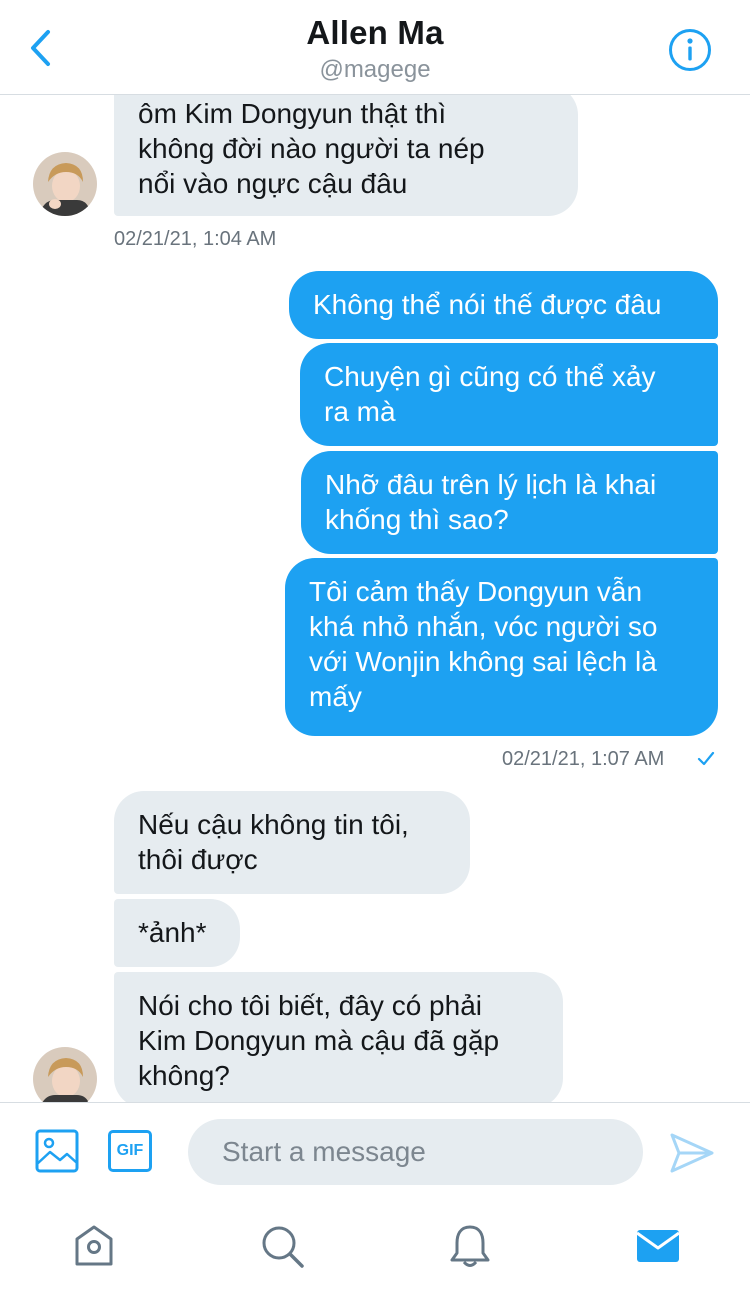 The height and width of the screenshot is (1299, 750). What do you see at coordinates (503, 305) in the screenshot?
I see `outgoing-message: Không thể nói thế được đâu` at bounding box center [503, 305].